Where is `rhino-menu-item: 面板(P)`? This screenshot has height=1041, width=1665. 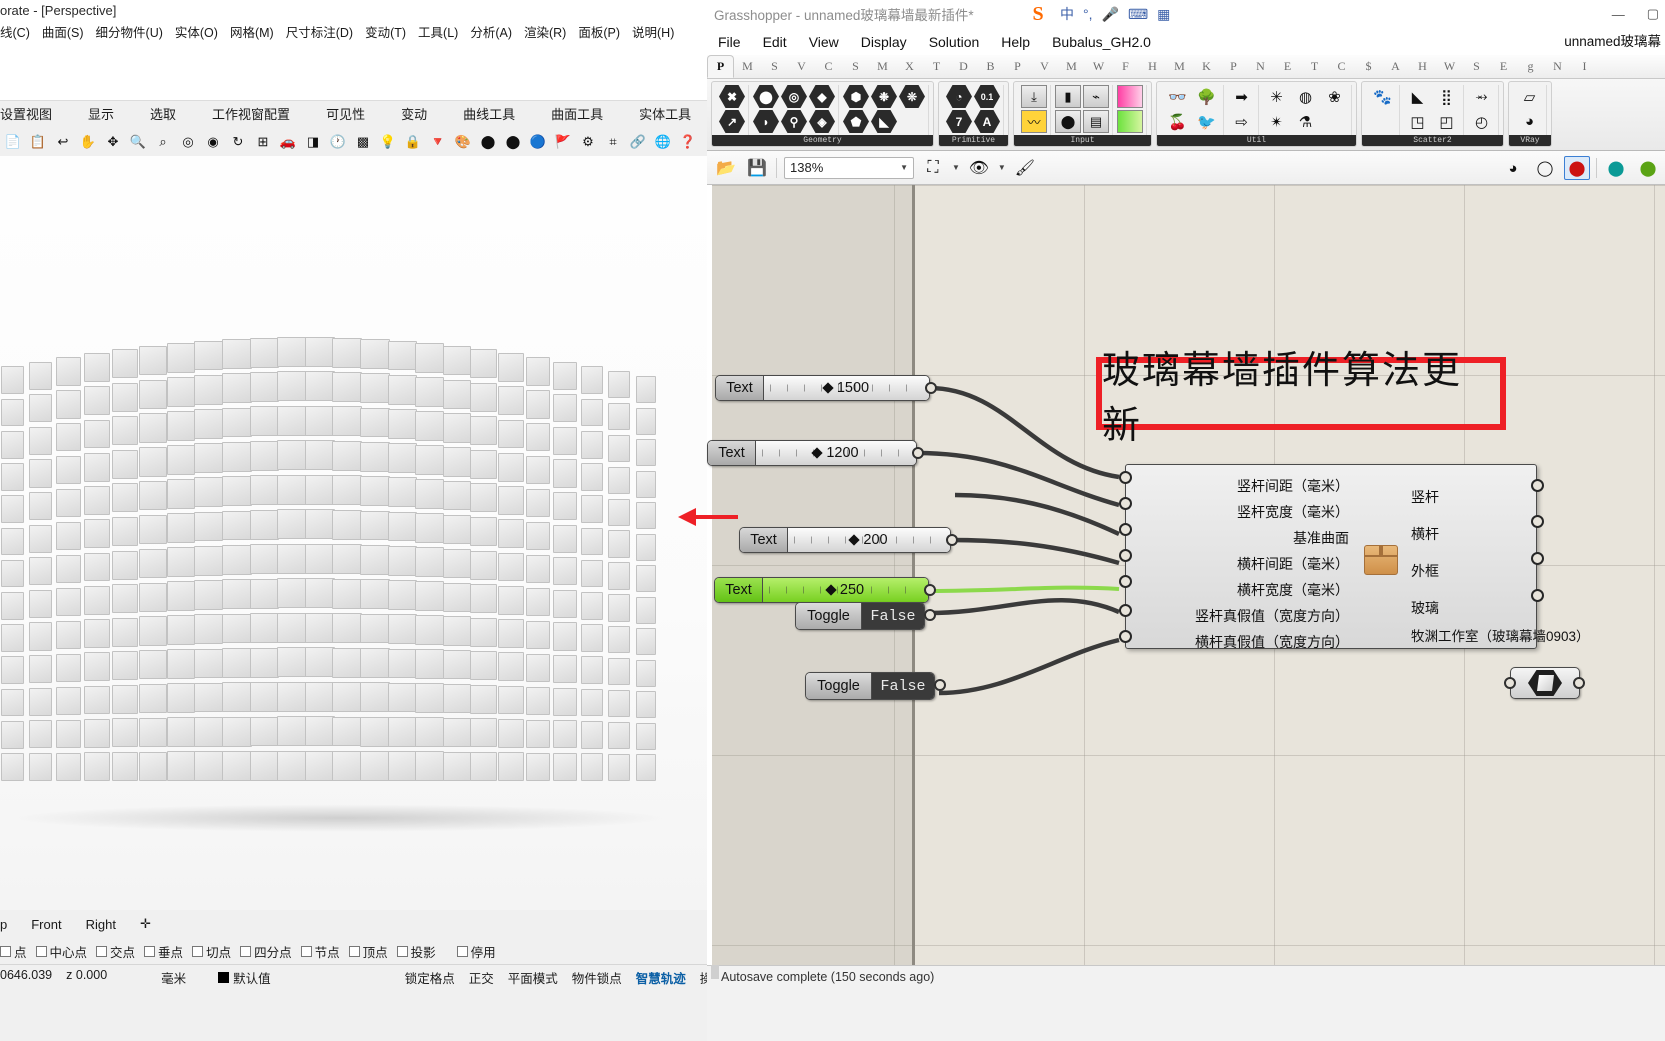 rhino-menu-item: 面板(P) is located at coordinates (599, 31).